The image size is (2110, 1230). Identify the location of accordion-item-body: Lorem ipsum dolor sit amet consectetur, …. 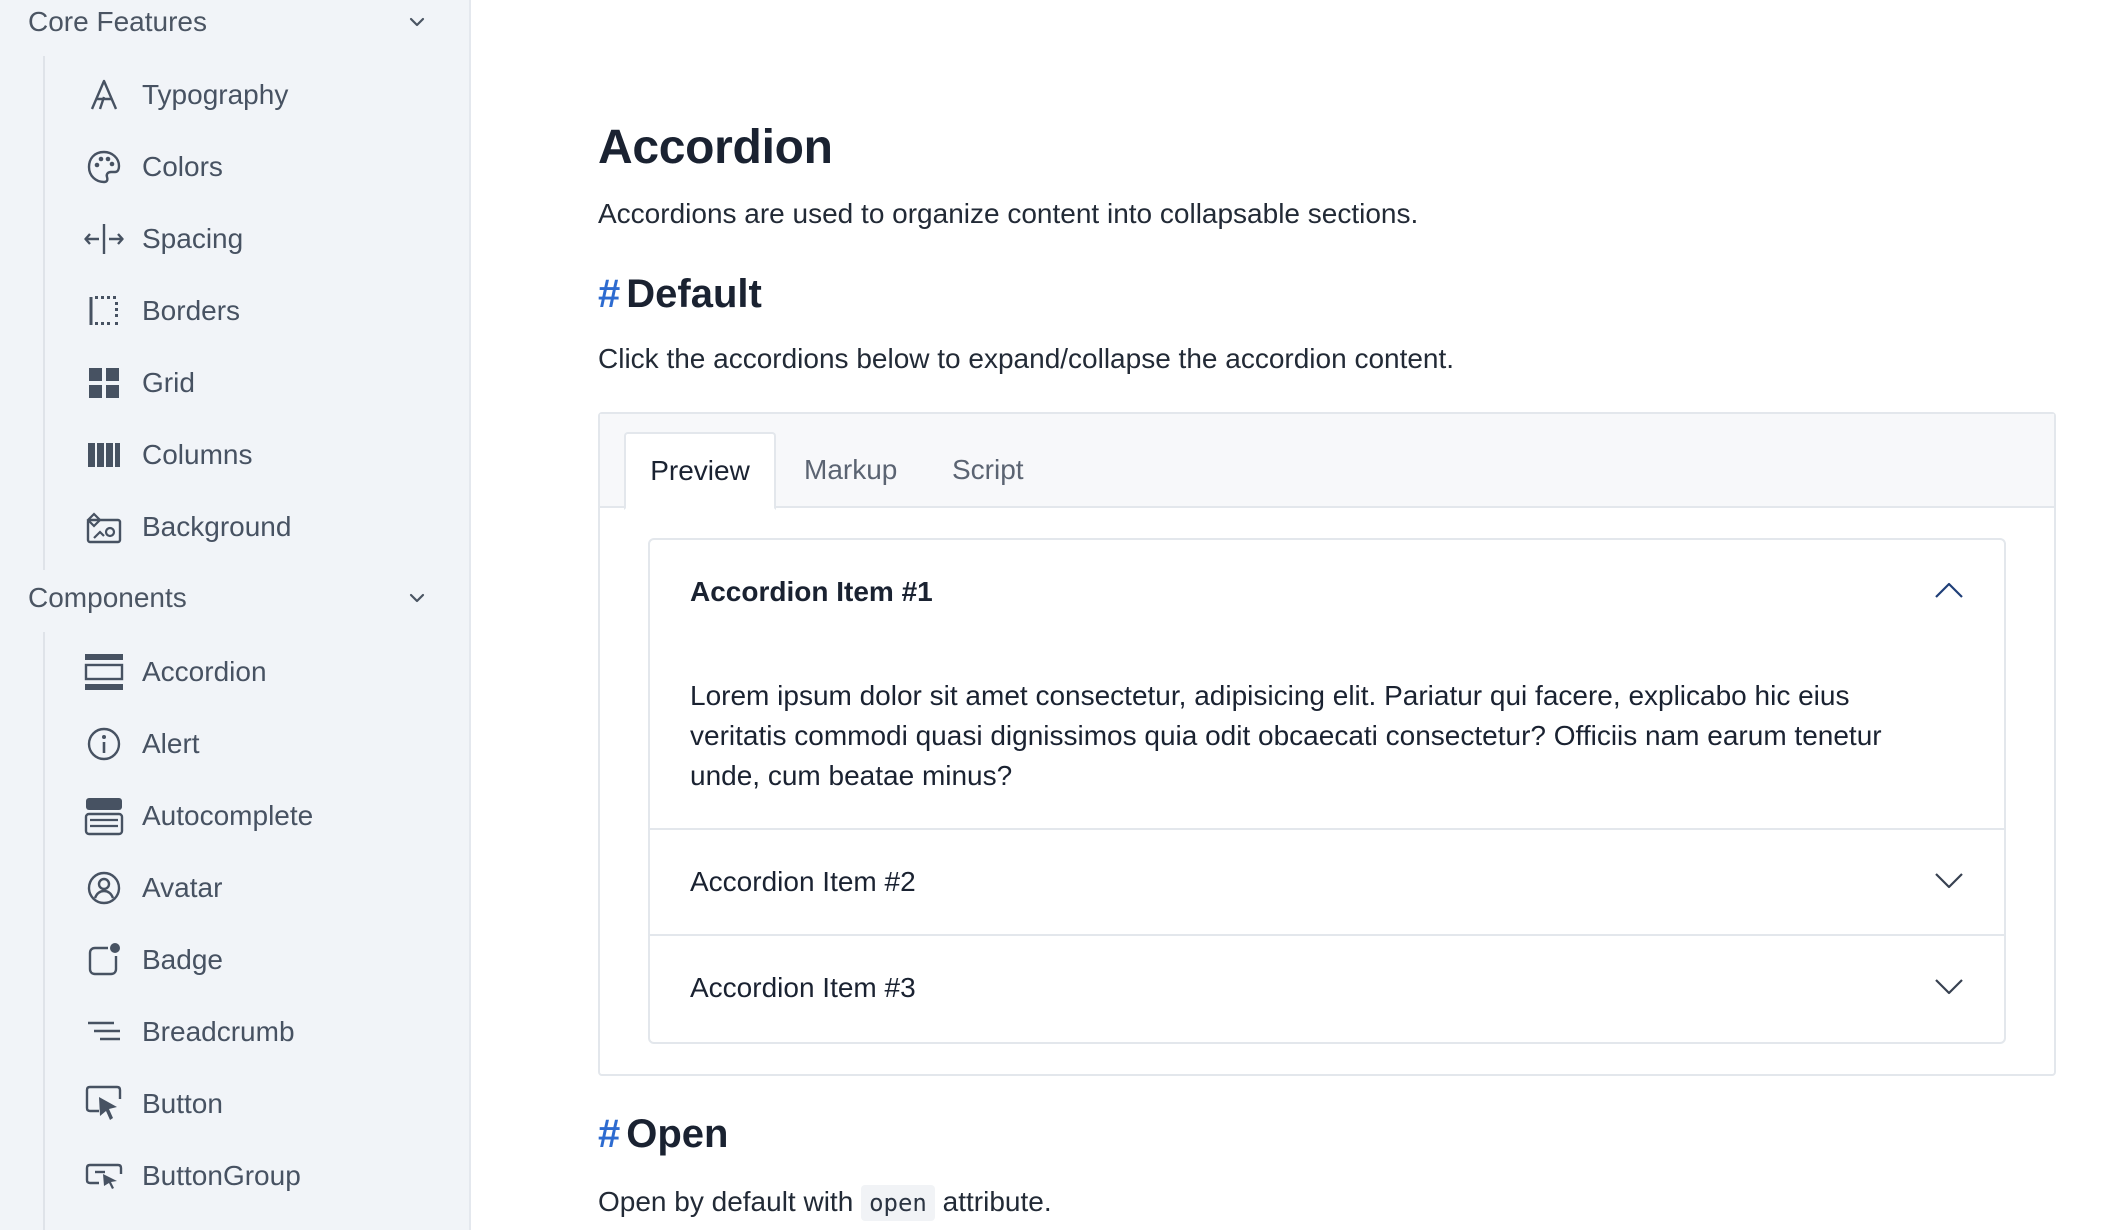
(1286, 735).